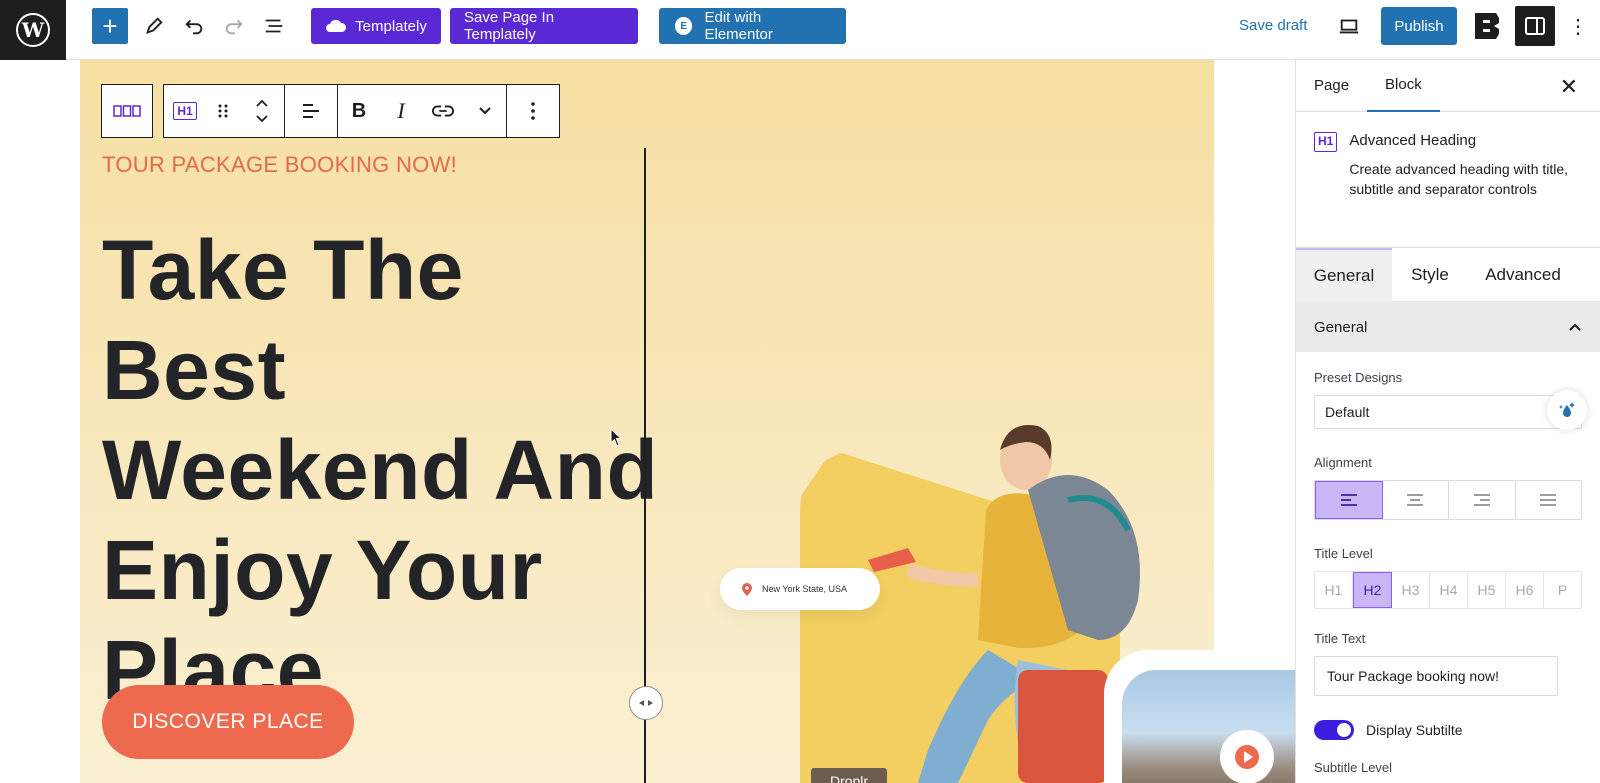 This screenshot has width=1600, height=783. Describe the element at coordinates (1273, 25) in the screenshot. I see `save-draft-button: Save draft` at that location.